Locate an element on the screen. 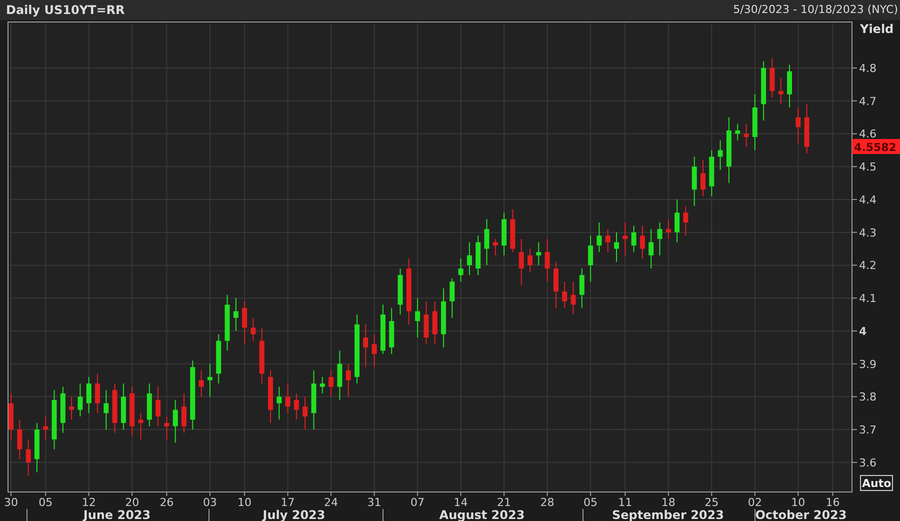 This screenshot has height=521, width=900. axis-tick-label: 3.6 is located at coordinates (867, 463).